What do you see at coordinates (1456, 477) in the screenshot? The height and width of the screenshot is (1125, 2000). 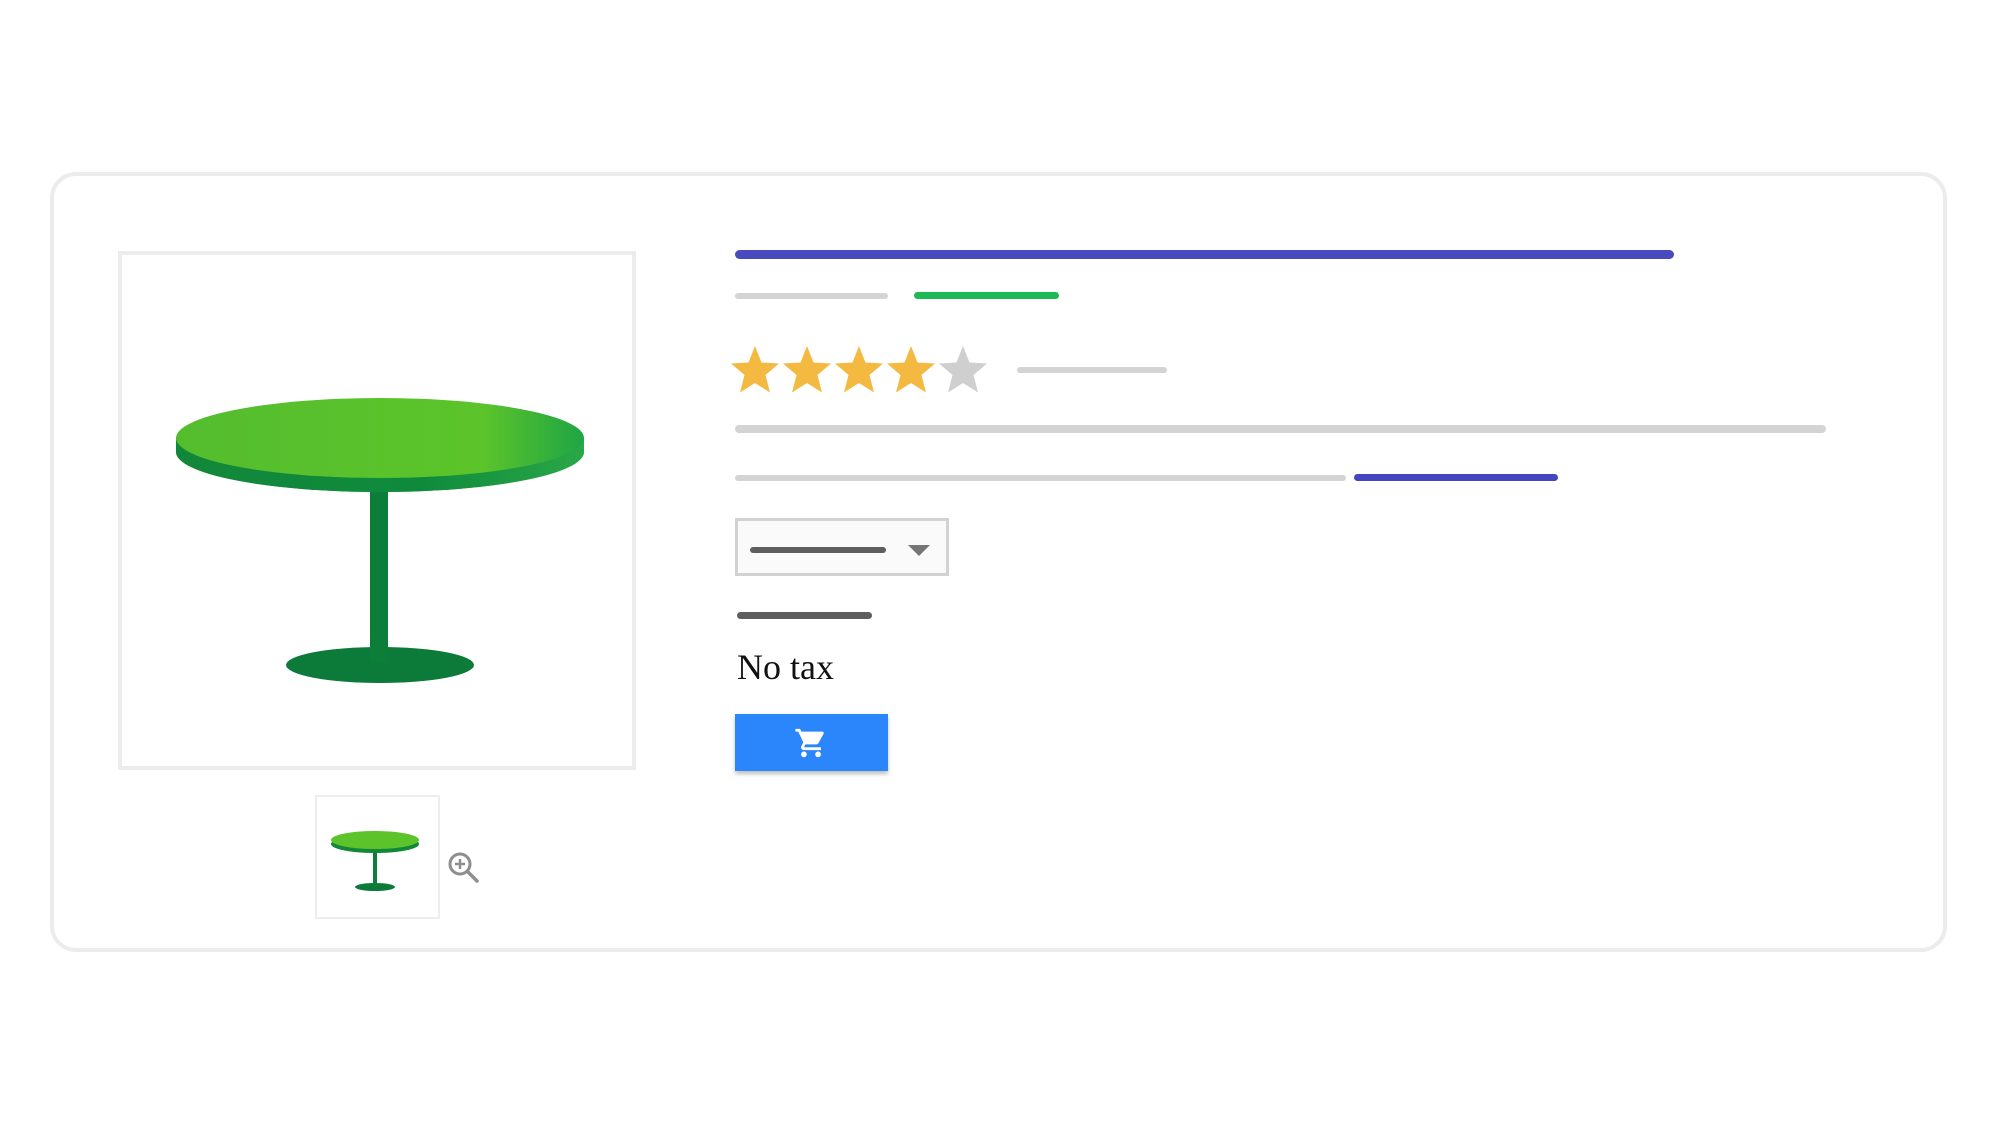 I see `info-link-placeholder` at bounding box center [1456, 477].